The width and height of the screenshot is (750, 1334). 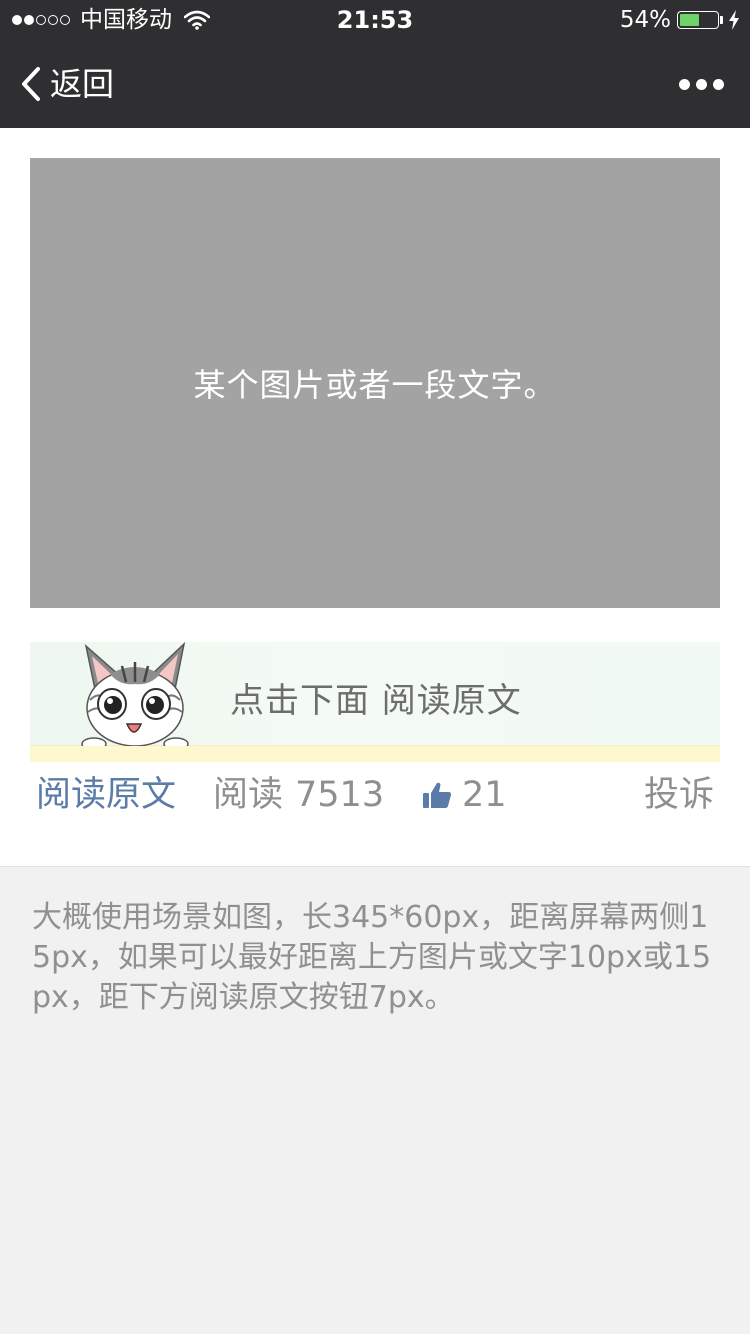 What do you see at coordinates (645, 20) in the screenshot?
I see `battery-percent: 54%` at bounding box center [645, 20].